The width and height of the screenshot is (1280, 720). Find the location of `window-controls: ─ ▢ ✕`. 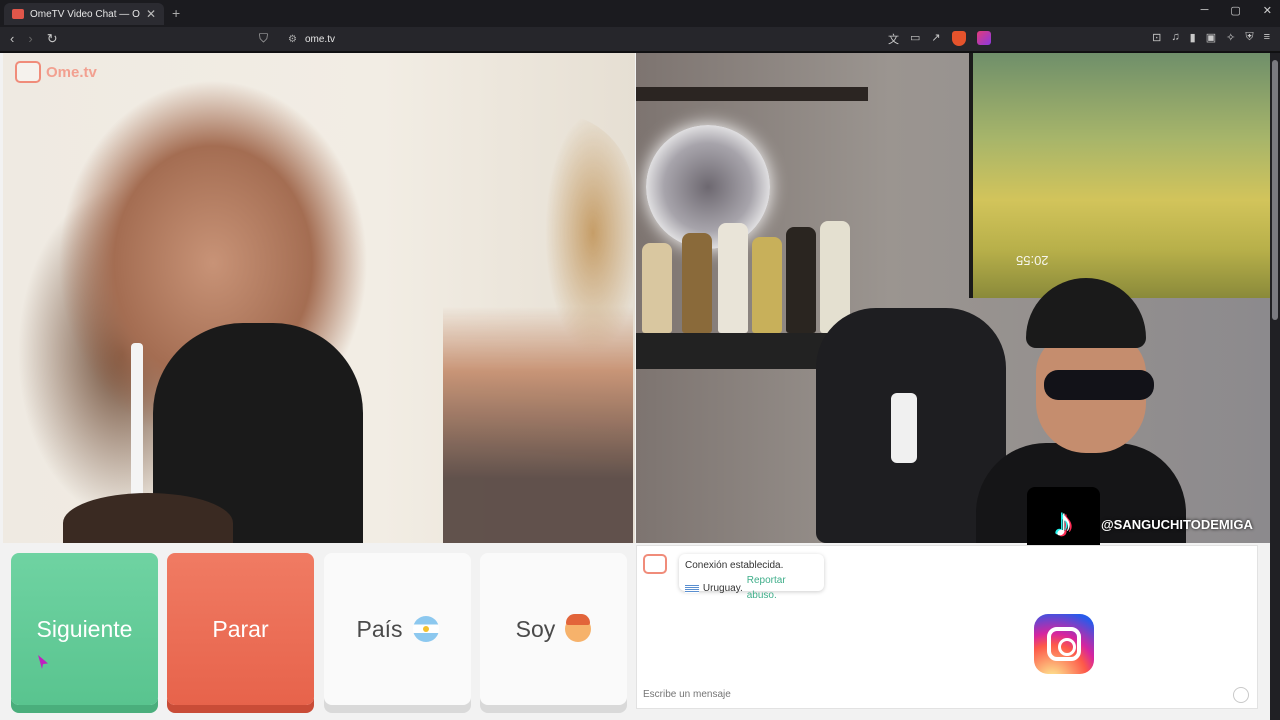

window-controls: ─ ▢ ✕ is located at coordinates (1236, 10).